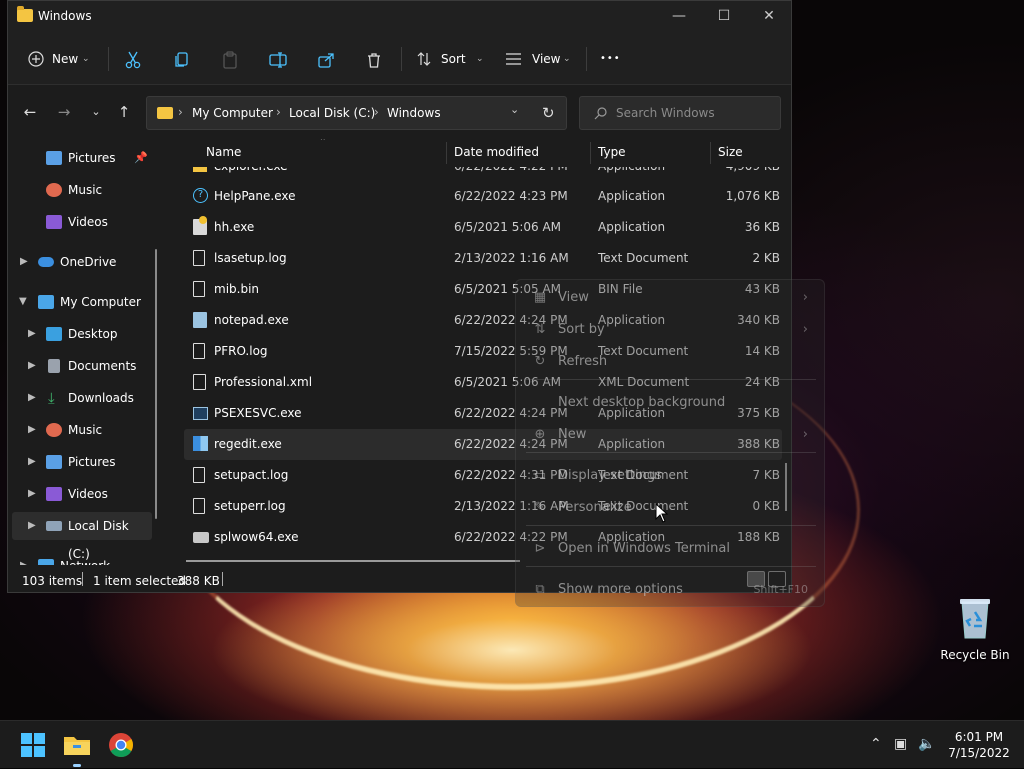 This screenshot has height=769, width=1024. What do you see at coordinates (46, 302) in the screenshot?
I see `computer-icon` at bounding box center [46, 302].